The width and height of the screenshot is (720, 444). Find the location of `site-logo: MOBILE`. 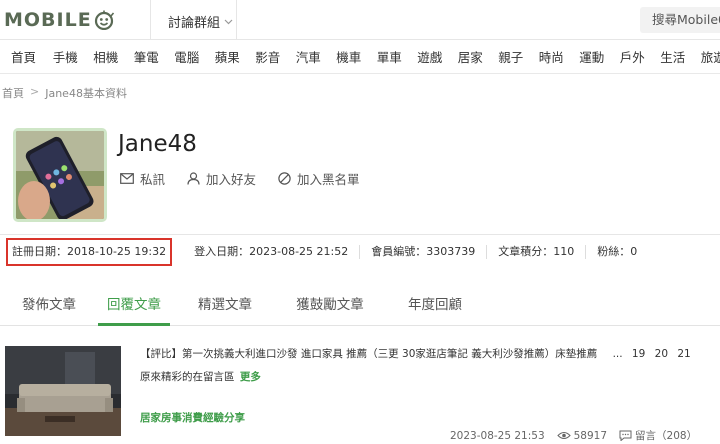

site-logo: MOBILE is located at coordinates (59, 20).